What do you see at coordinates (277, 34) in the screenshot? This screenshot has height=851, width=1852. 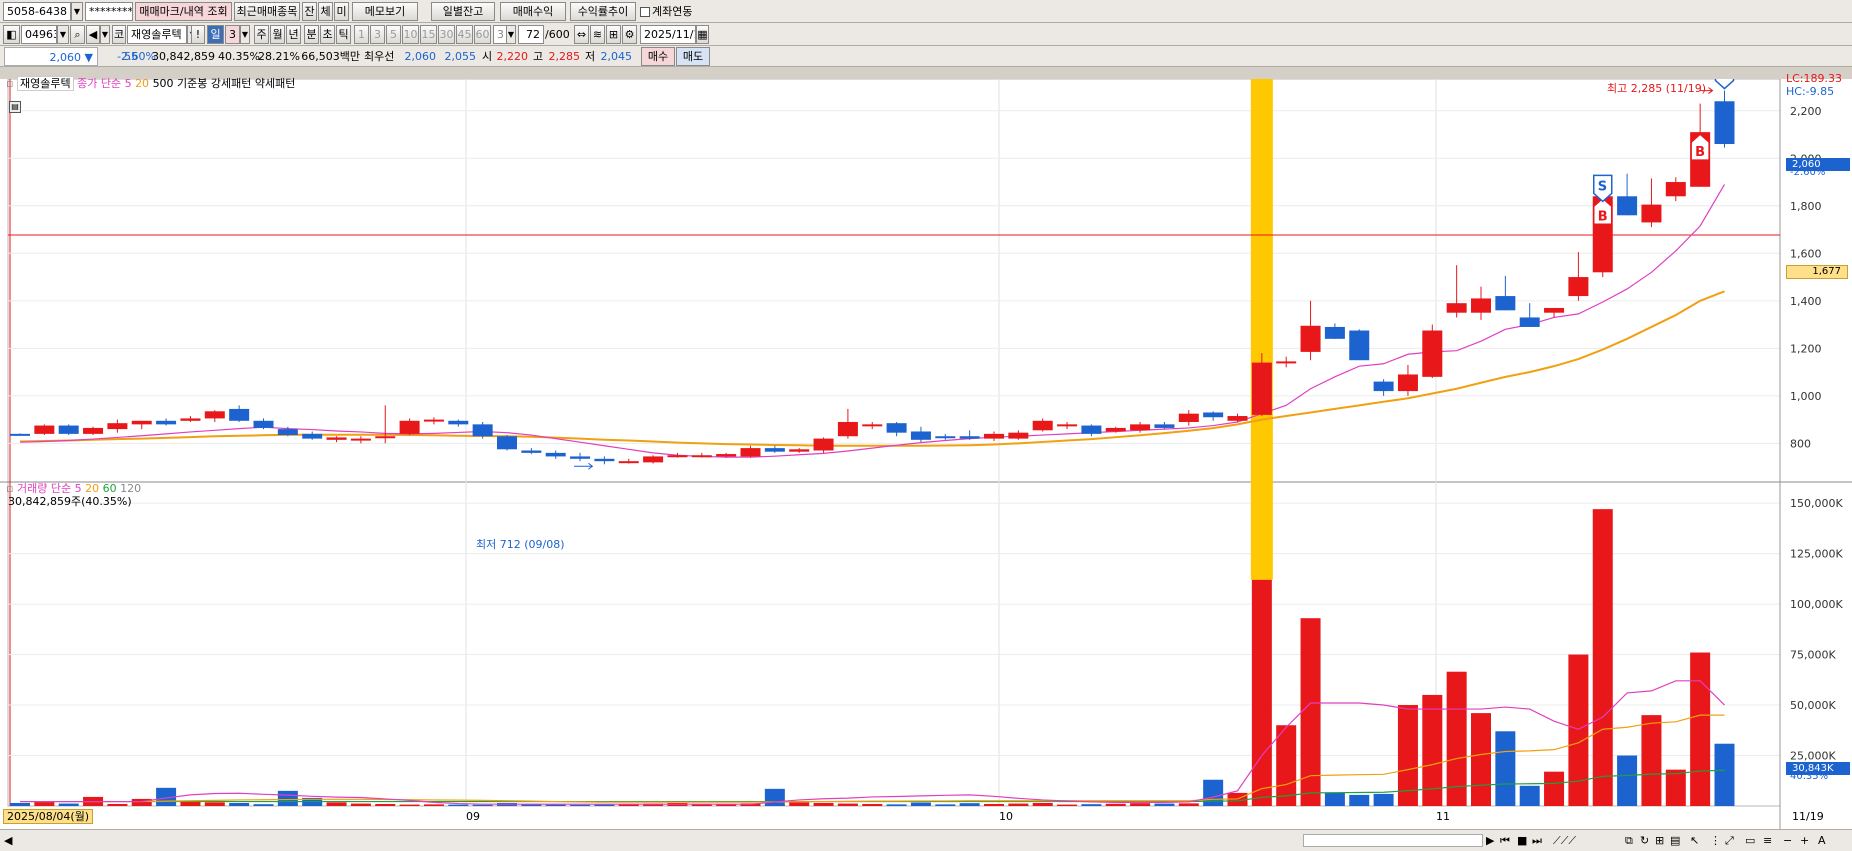 I see `period-monthly-tab: 월` at bounding box center [277, 34].